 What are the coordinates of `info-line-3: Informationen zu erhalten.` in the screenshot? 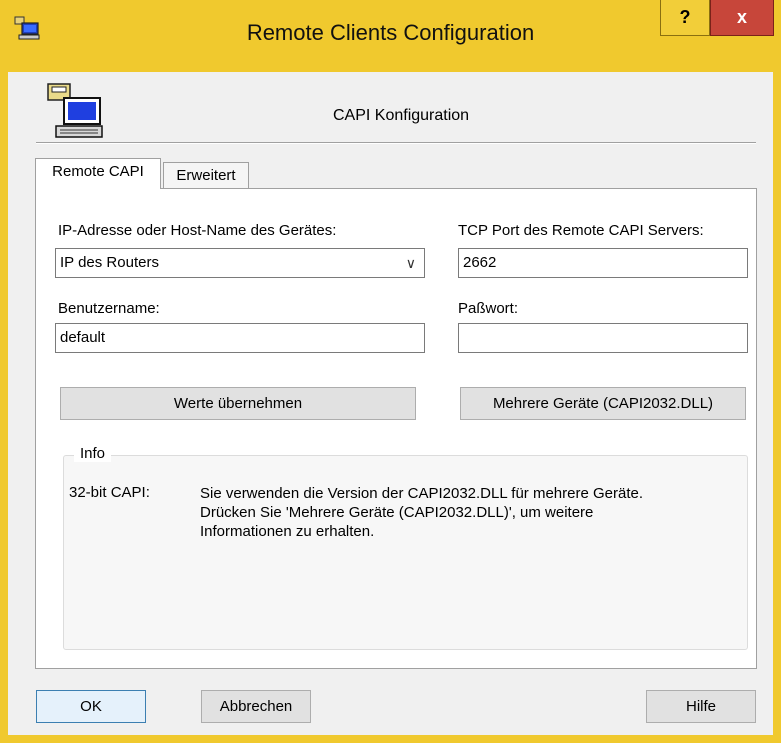 It's located at (287, 531).